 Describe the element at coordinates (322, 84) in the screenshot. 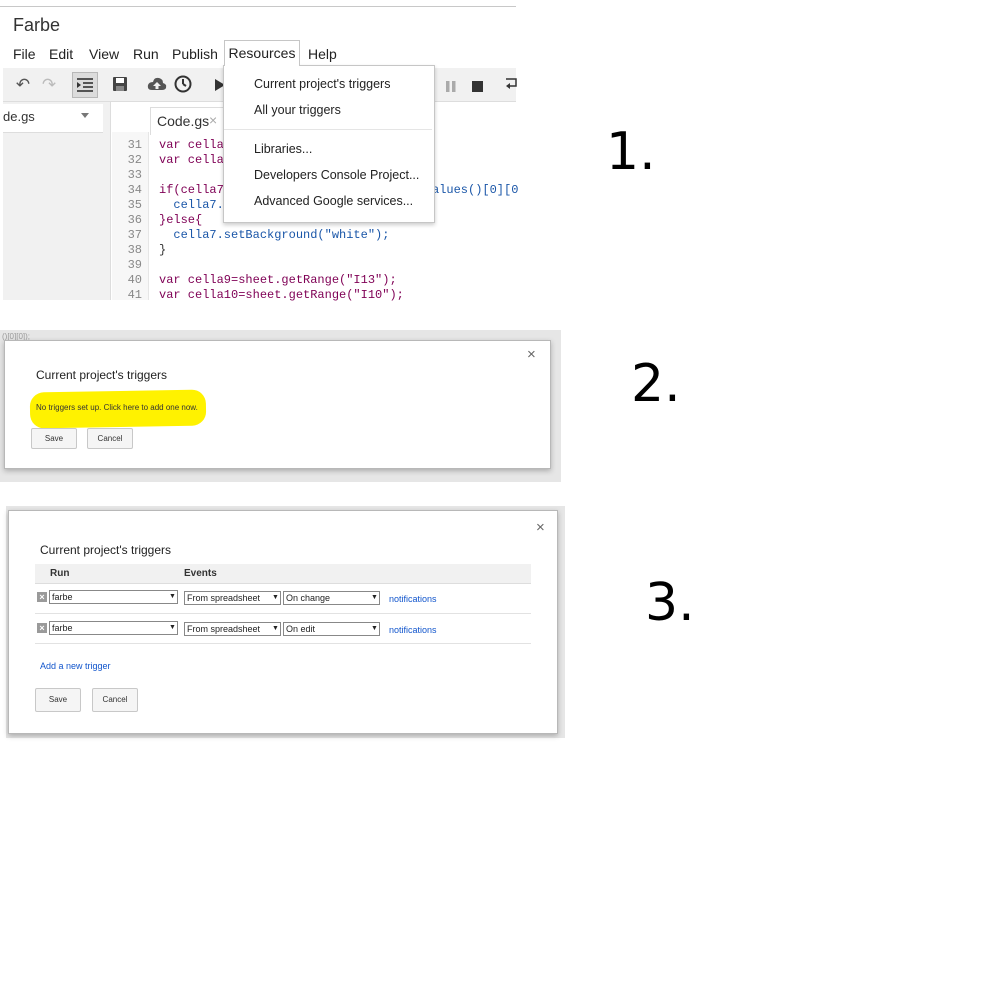

I see `menu-item-current-project-triggers: Current project's triggers` at that location.